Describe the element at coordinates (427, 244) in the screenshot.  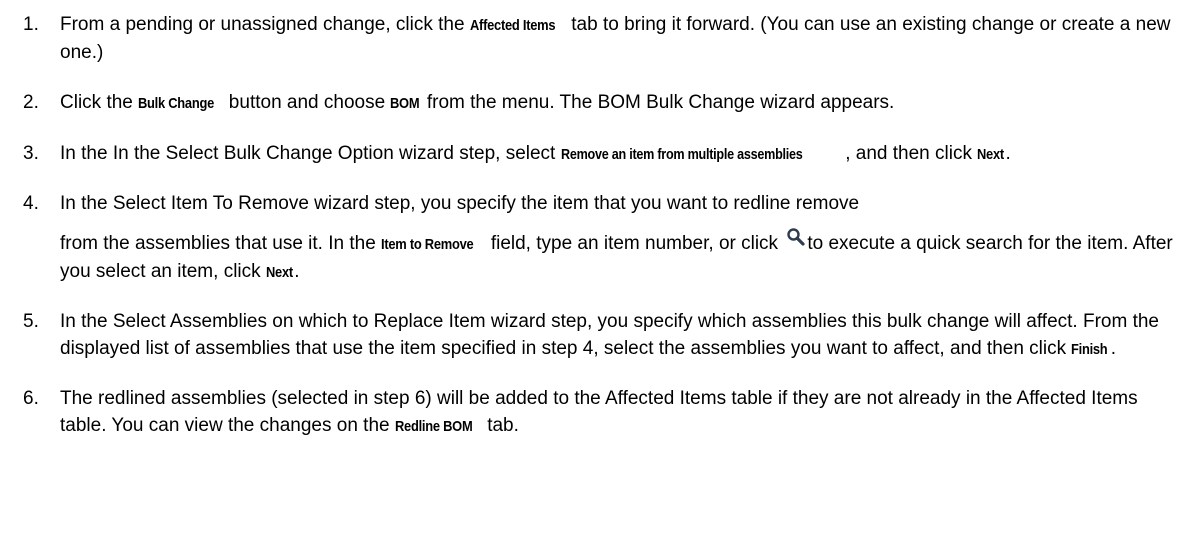
I see `ui-term-item-to-remove-field: Item to Remove` at that location.